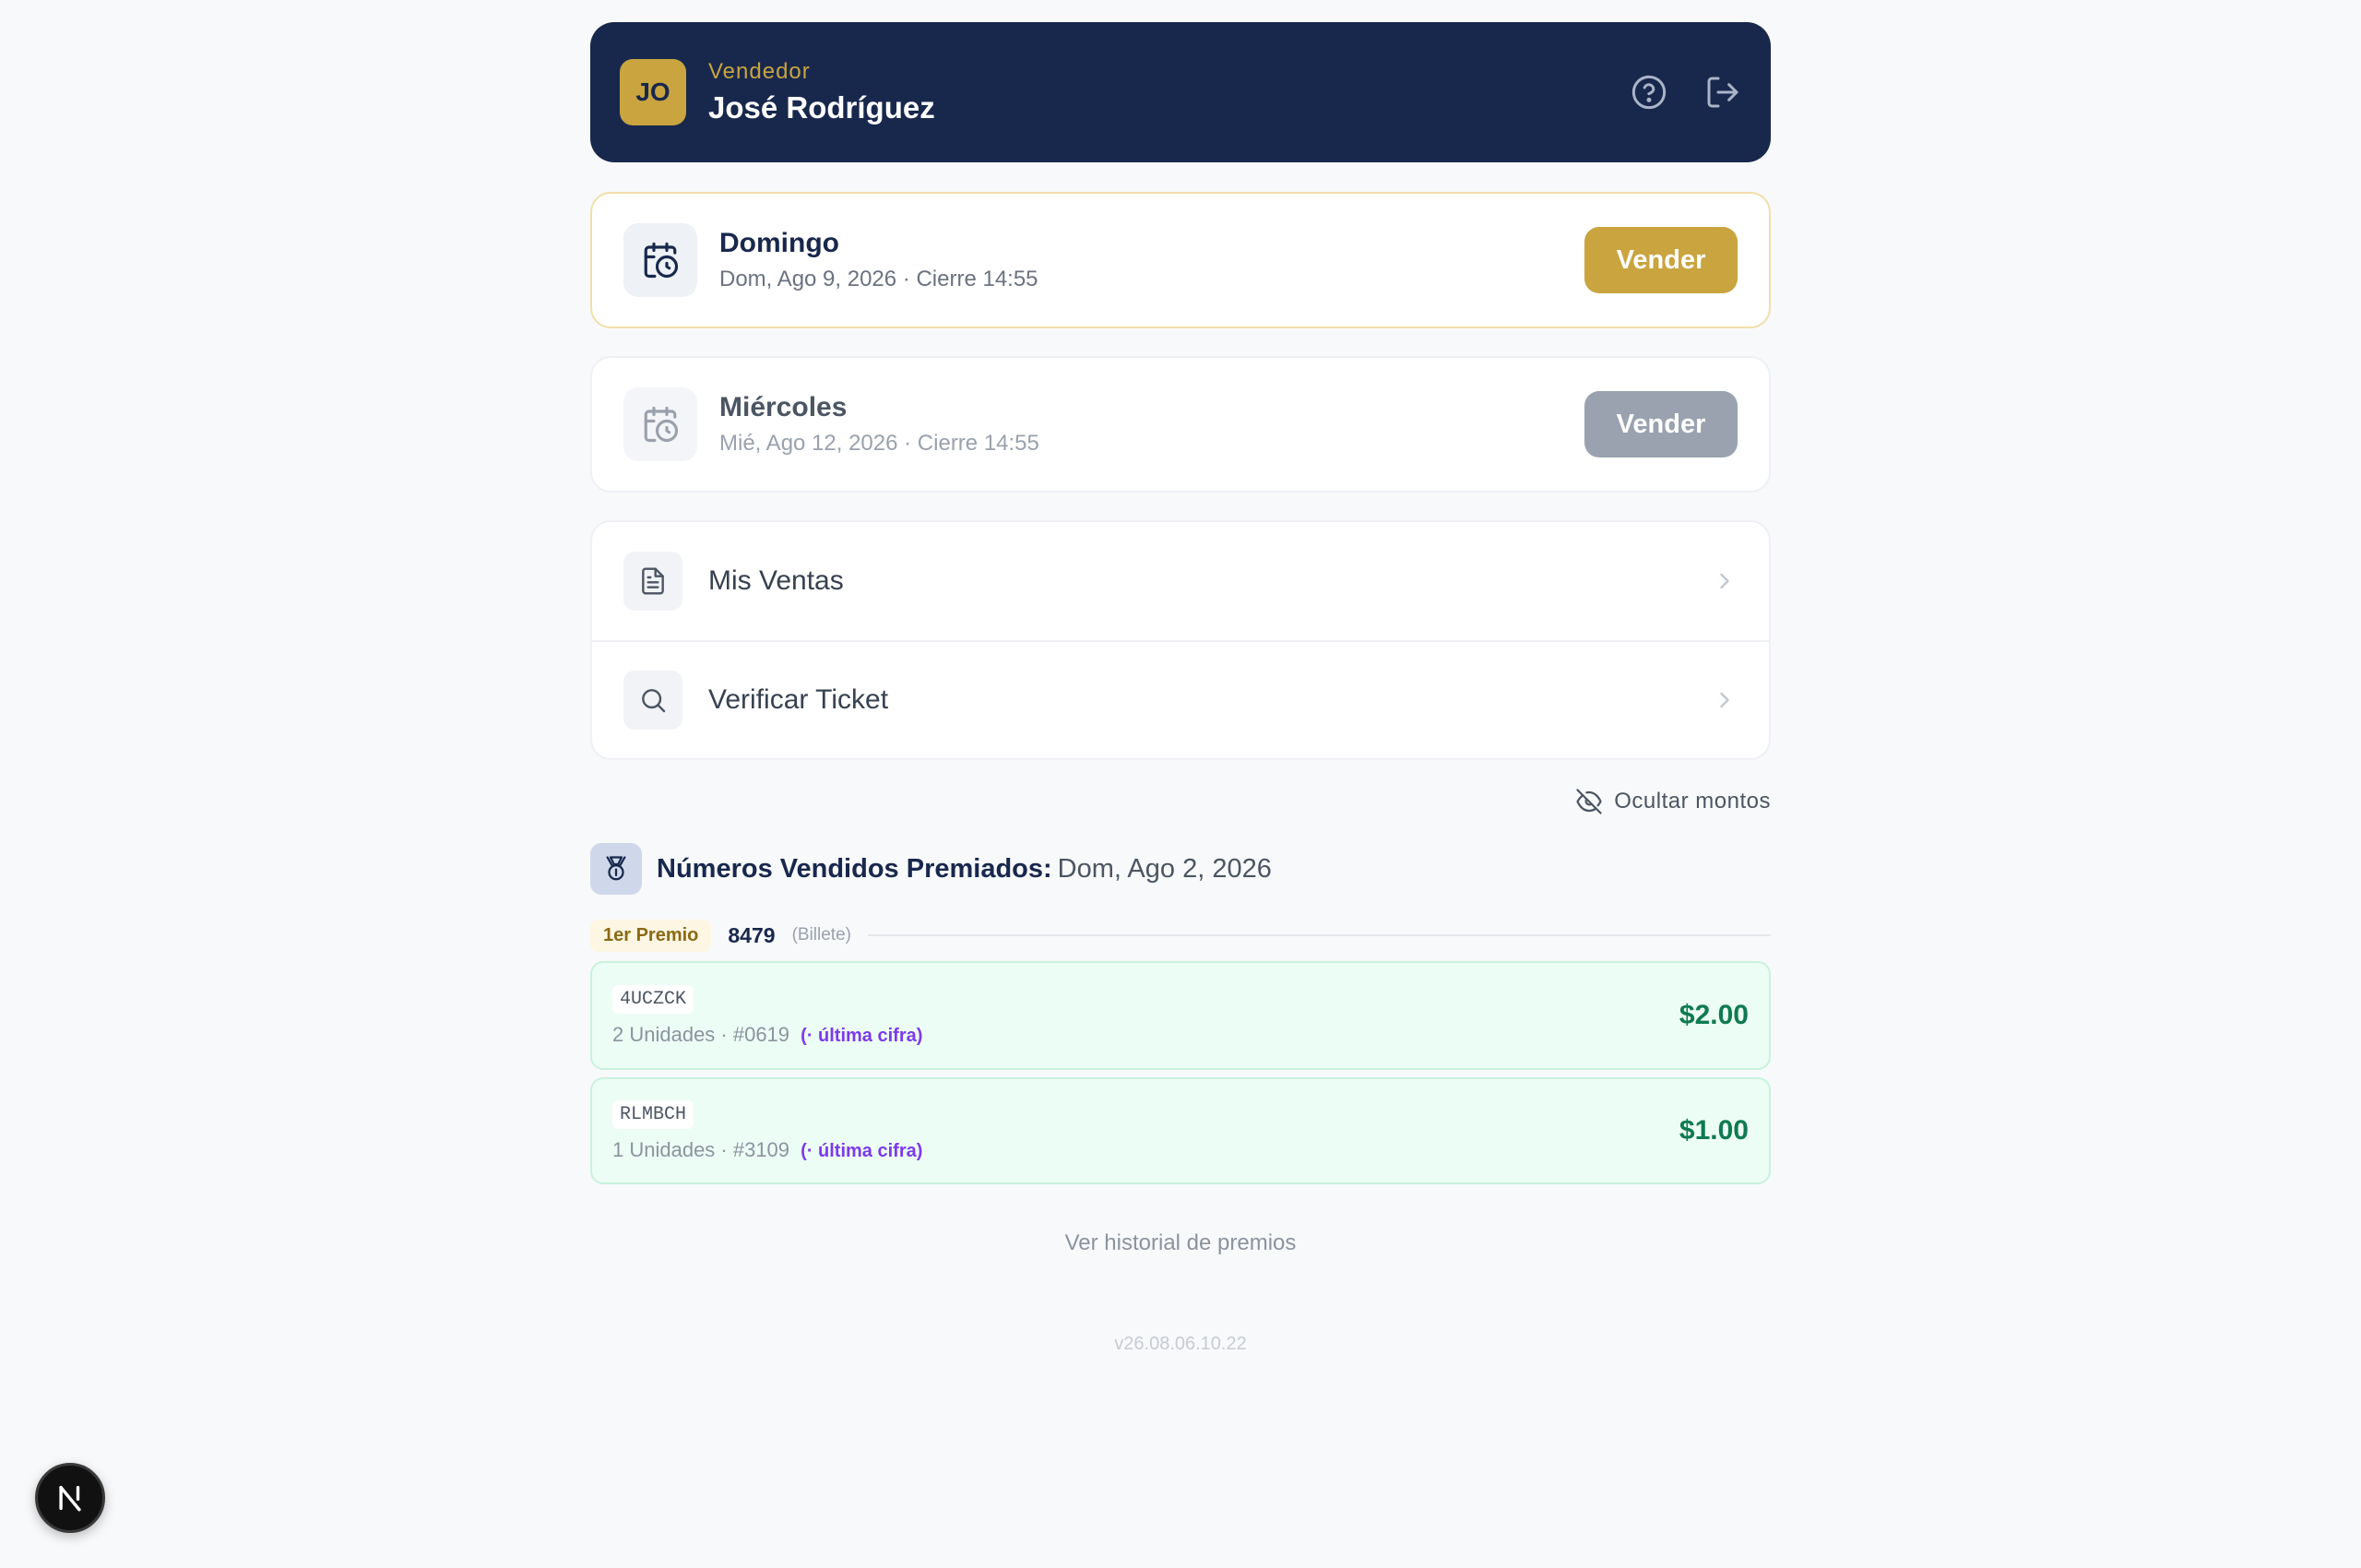 The image size is (2361, 1568). I want to click on menu-list: Mis Ventas Verificar Ticket, so click(1180, 640).